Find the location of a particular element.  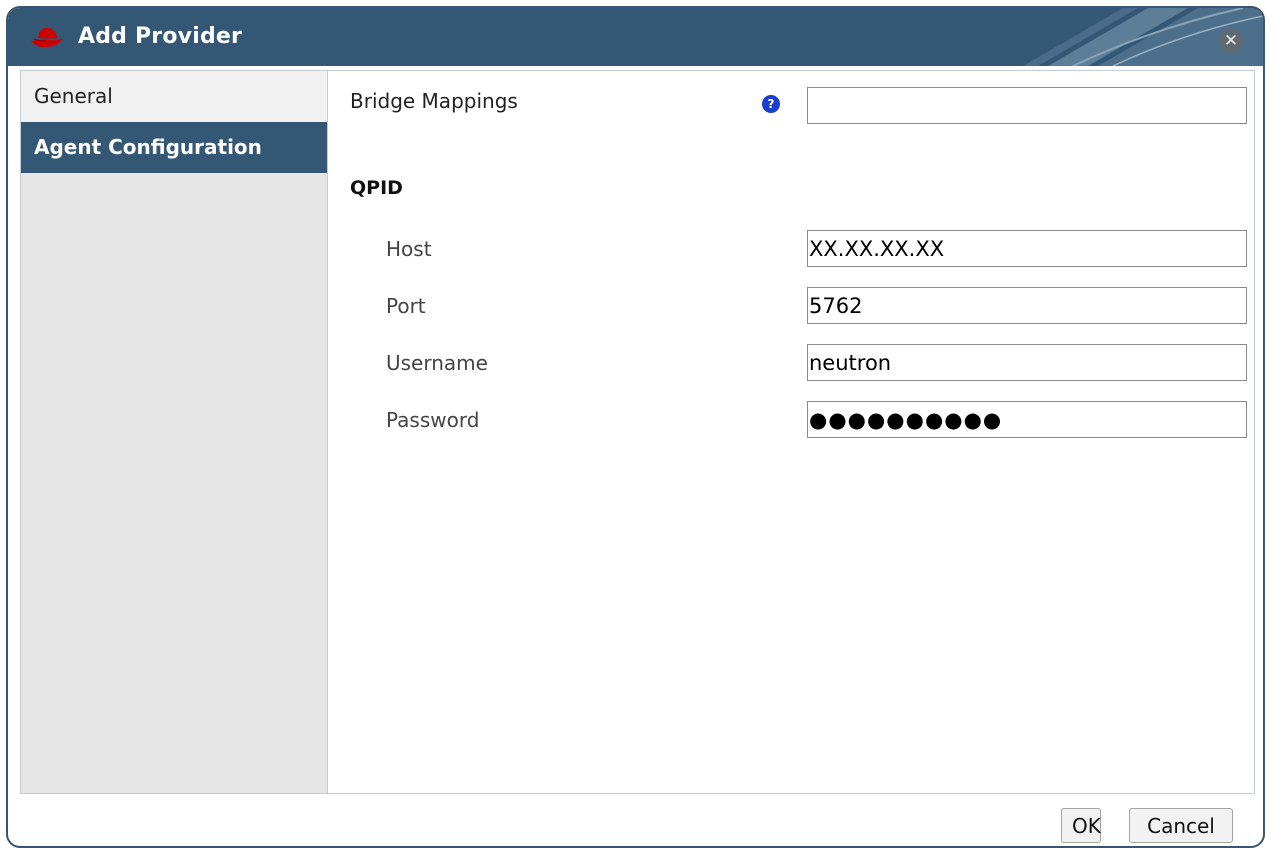

close-icon: ✕ is located at coordinates (1231, 41).